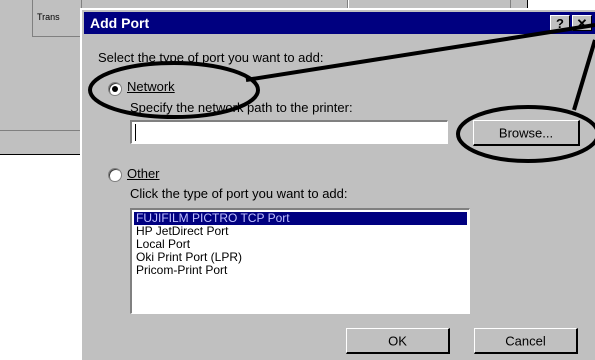  I want to click on help-icon: ?, so click(560, 23).